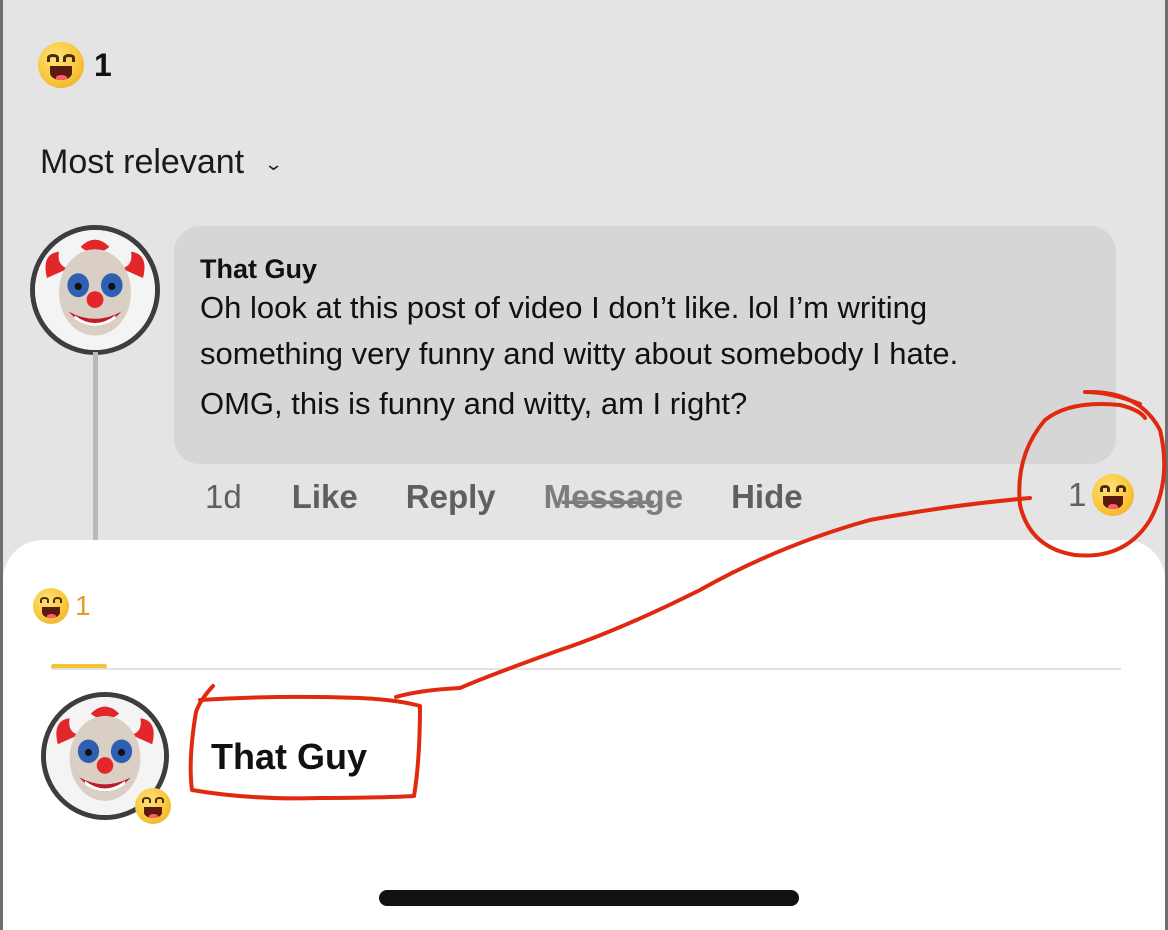  I want to click on clown-avatar-image, so click(95, 290).